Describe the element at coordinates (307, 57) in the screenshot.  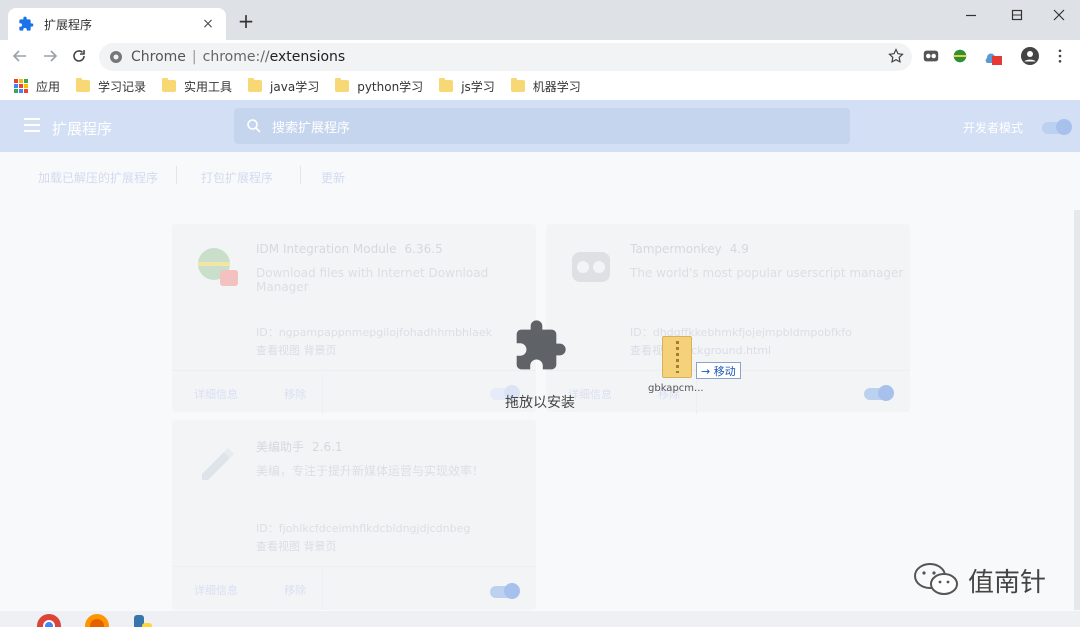
I see `url-path: extensions` at that location.